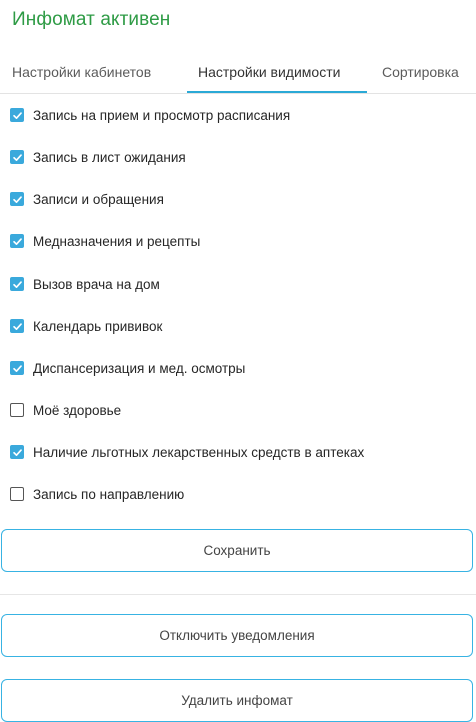 This screenshot has height=722, width=476. What do you see at coordinates (237, 700) in the screenshot?
I see `delete-infomat-button: Удалить инфомат` at bounding box center [237, 700].